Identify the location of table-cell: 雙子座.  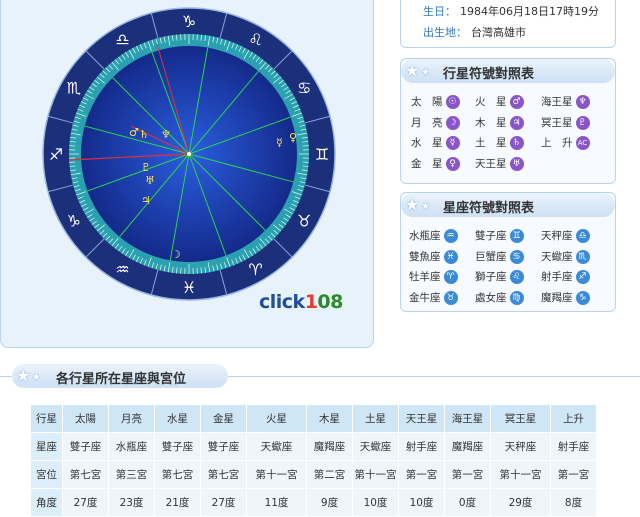
(86, 447).